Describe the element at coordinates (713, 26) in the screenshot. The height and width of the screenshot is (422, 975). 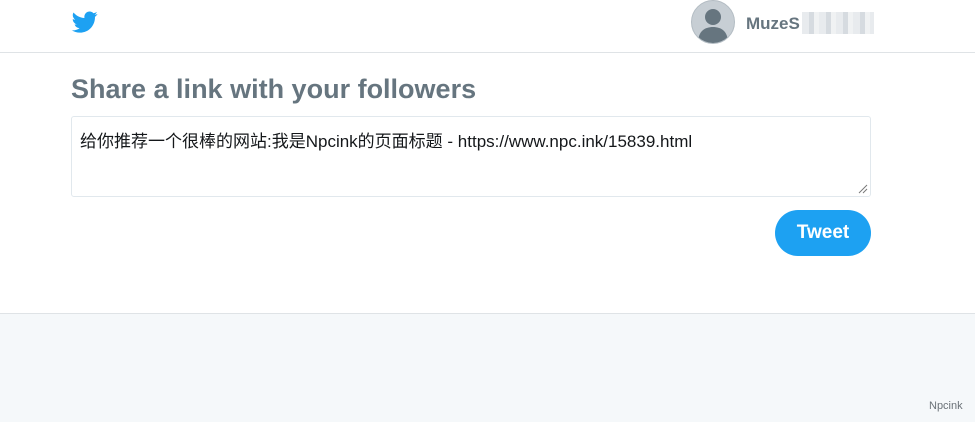
I see `default-avatar-icon` at that location.